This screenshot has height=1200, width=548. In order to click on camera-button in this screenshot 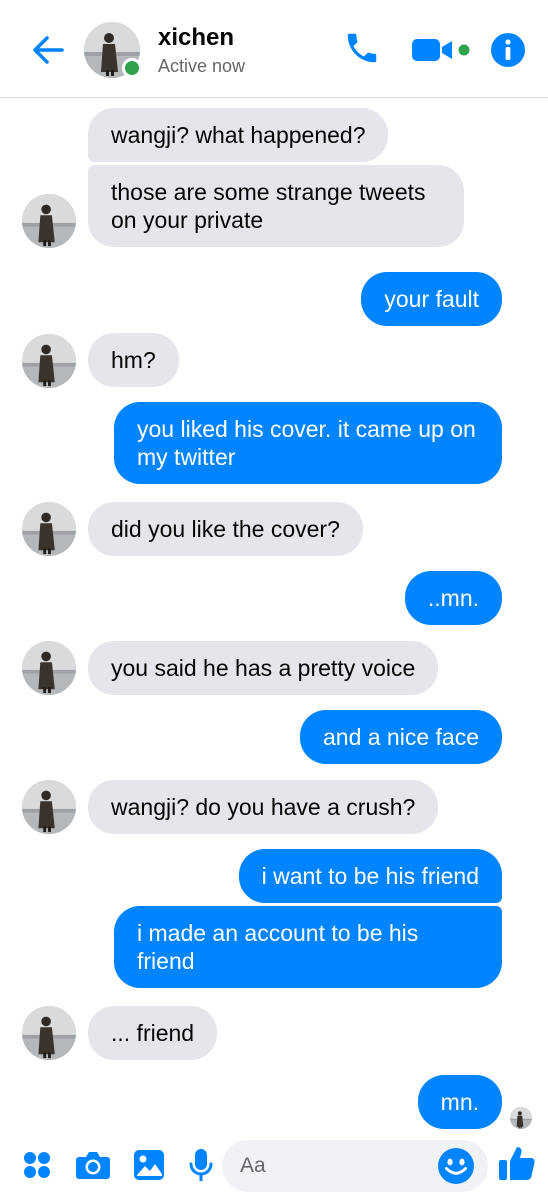, I will do `click(93, 1165)`.